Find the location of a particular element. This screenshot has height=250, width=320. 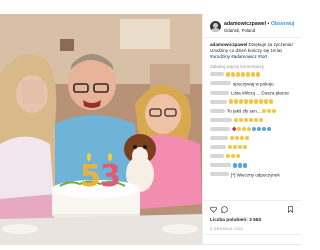

heart-emoji-icon is located at coordinates (234, 129).